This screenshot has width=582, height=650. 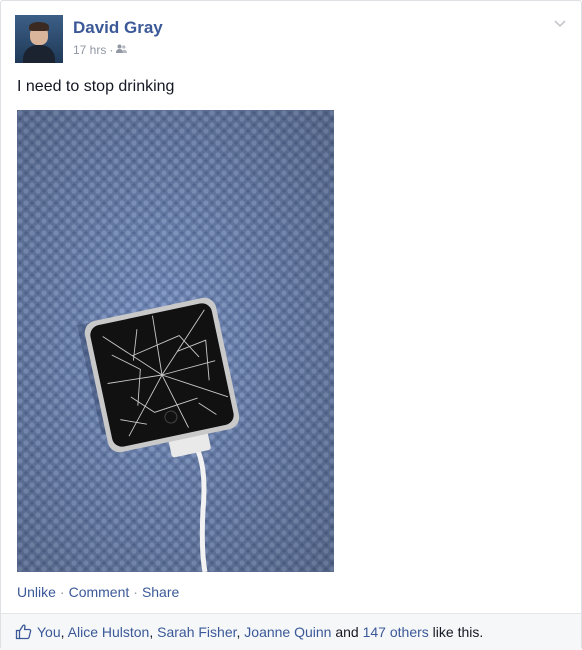 I want to click on chevron-down-icon, so click(x=560, y=24).